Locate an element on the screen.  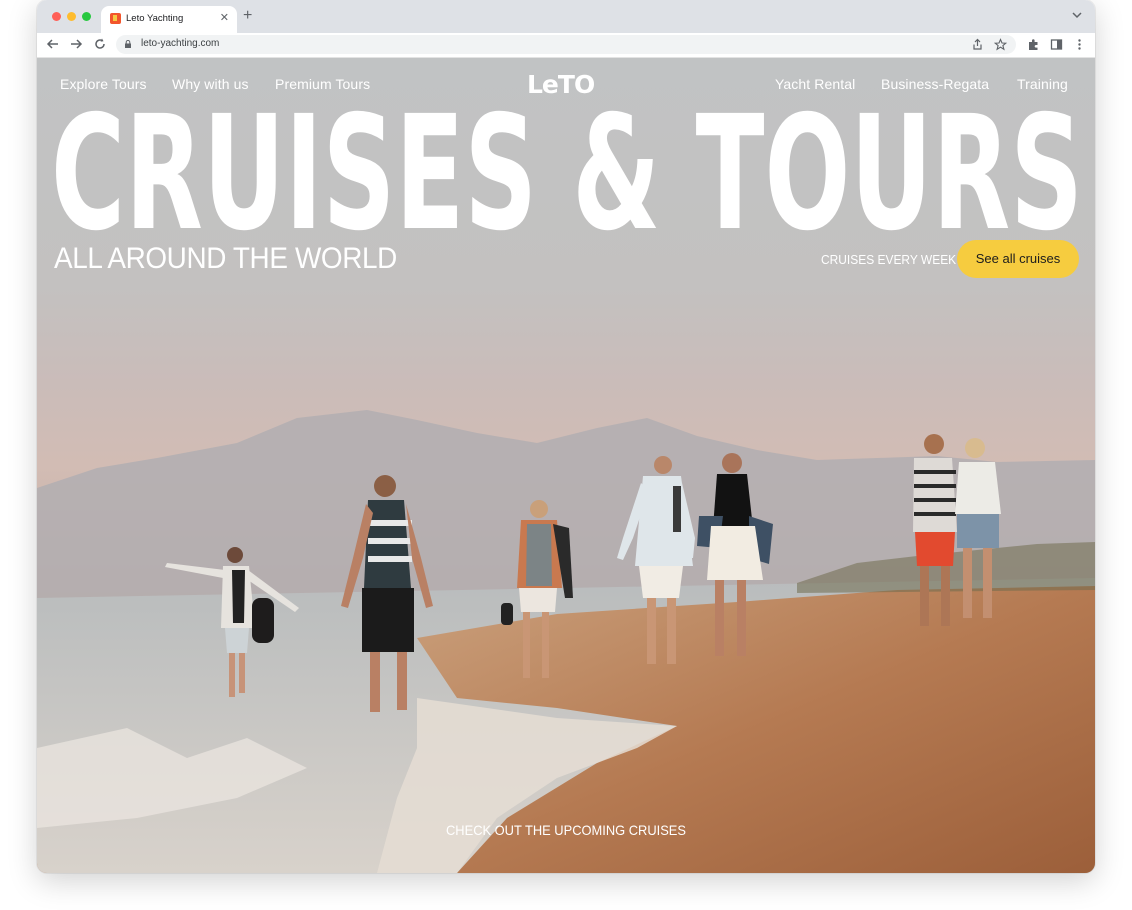
browser-tab: Leto Yachting ✕ is located at coordinates (169, 19).